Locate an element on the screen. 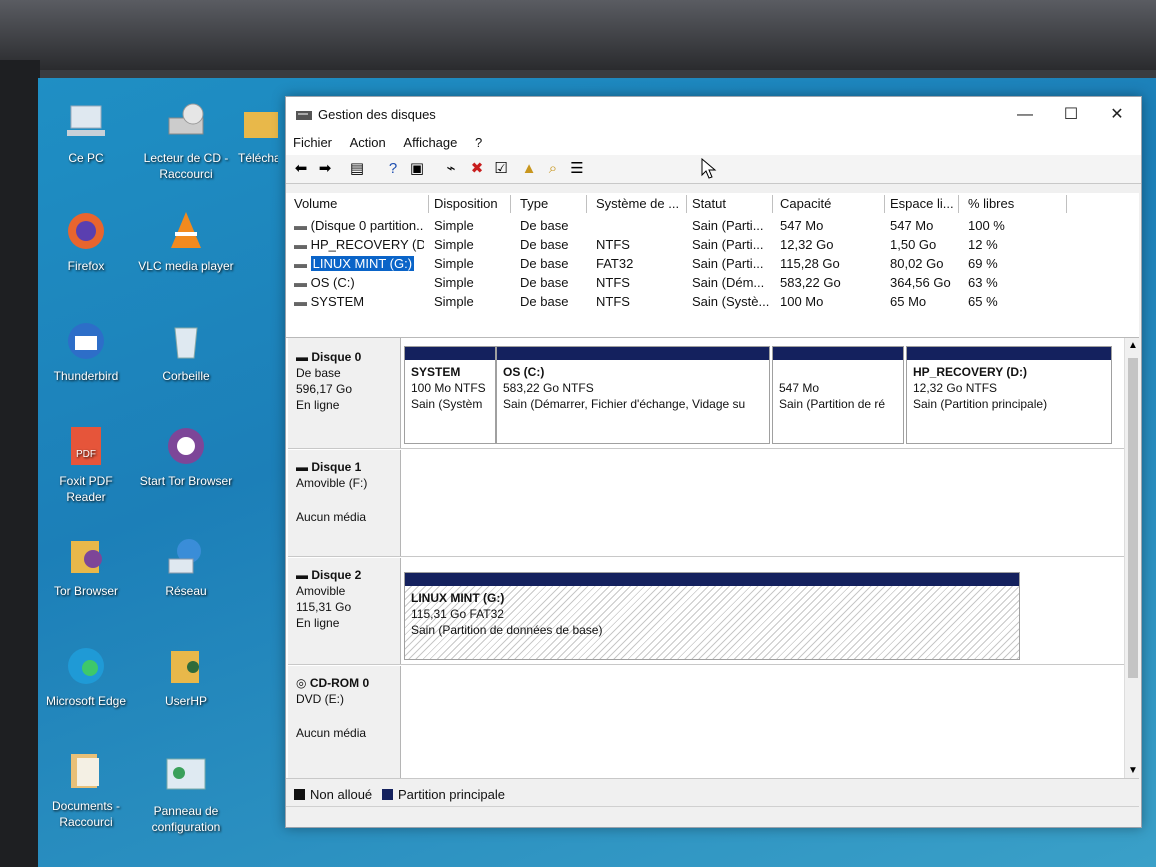 The height and width of the screenshot is (867, 1156). column-header-disposition: Disposition is located at coordinates (470, 204).